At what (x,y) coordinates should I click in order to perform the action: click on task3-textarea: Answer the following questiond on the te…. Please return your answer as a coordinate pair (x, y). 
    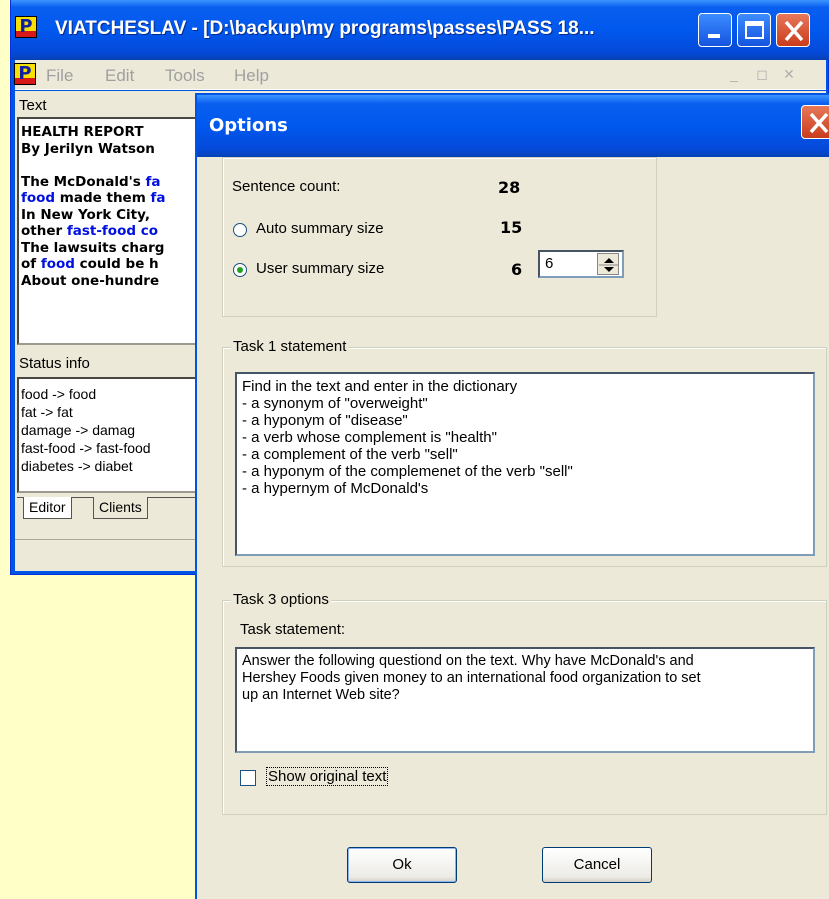
    Looking at the image, I should click on (525, 700).